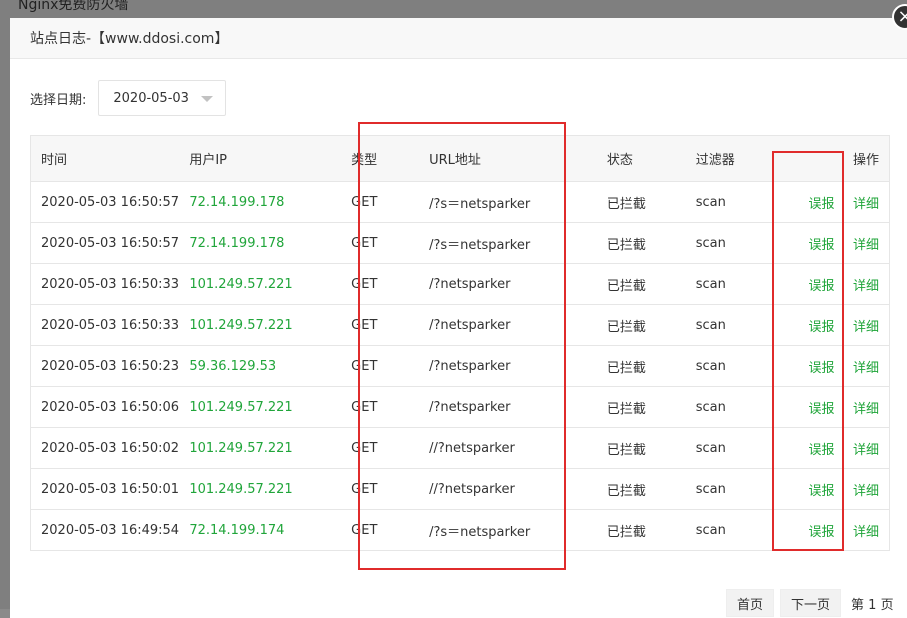 This screenshot has height=618, width=907. What do you see at coordinates (872, 605) in the screenshot?
I see `current-page-label: 第 1 页` at bounding box center [872, 605].